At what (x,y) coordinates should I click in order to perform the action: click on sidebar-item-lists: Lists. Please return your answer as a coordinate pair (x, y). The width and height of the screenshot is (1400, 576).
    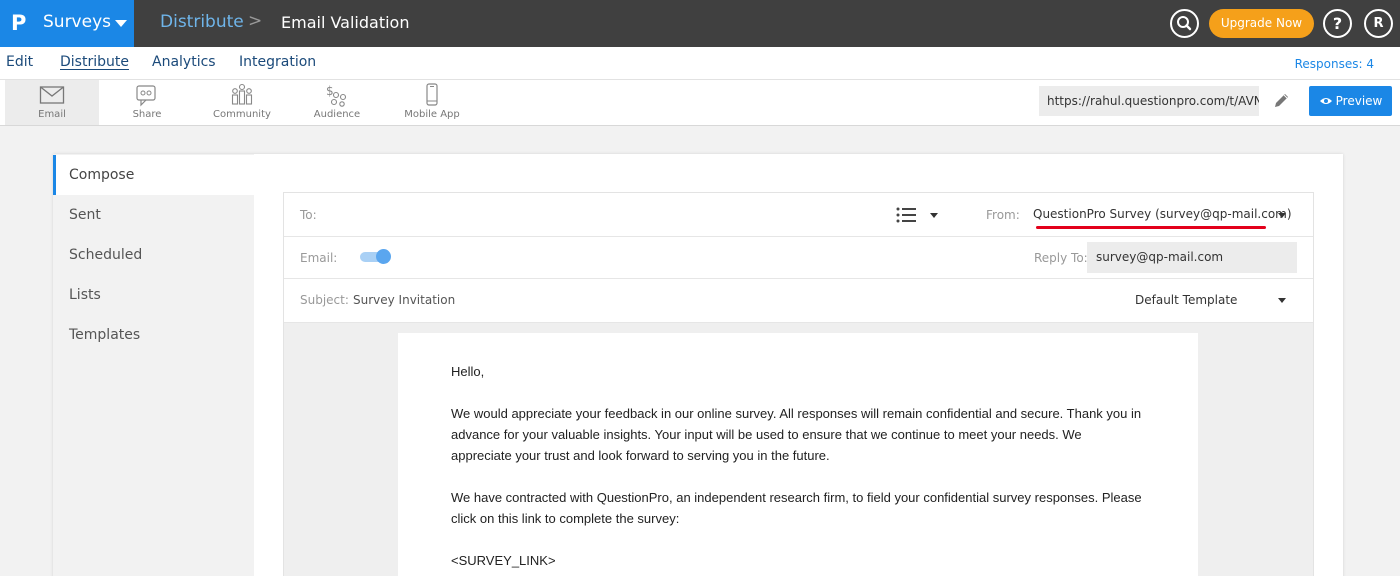
    Looking at the image, I should click on (153, 295).